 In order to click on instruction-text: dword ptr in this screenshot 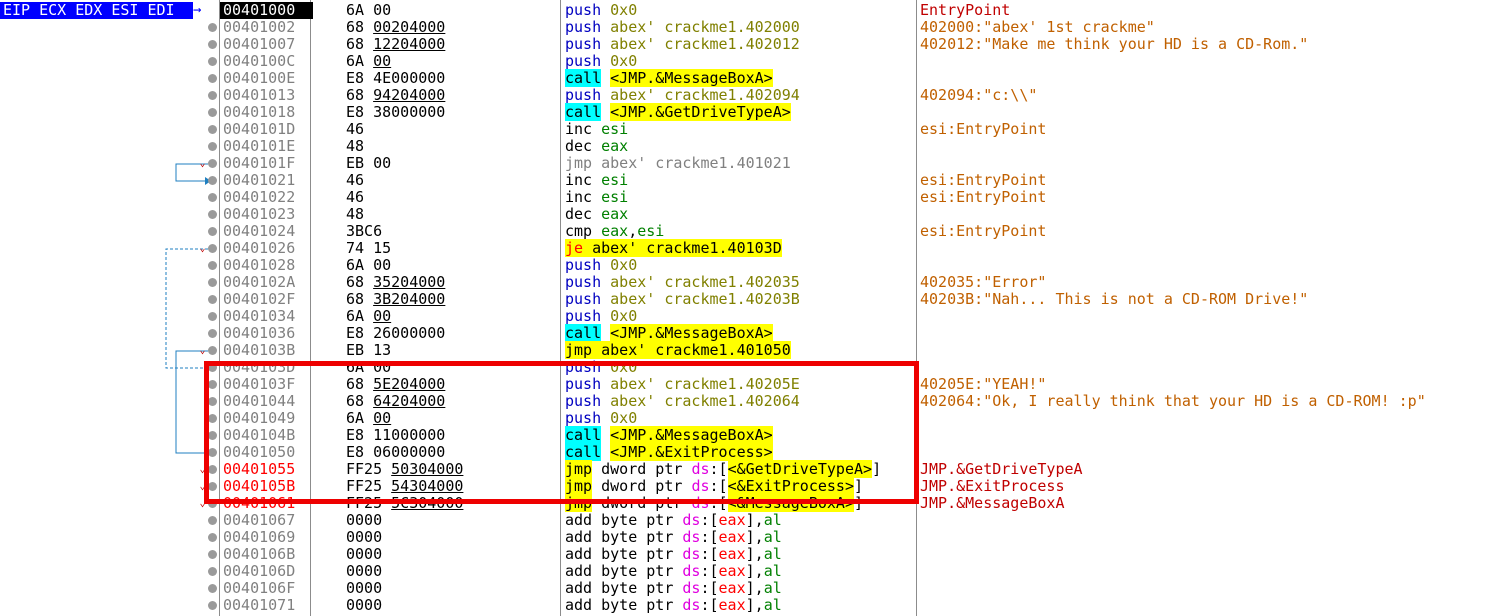, I will do `click(642, 486)`.